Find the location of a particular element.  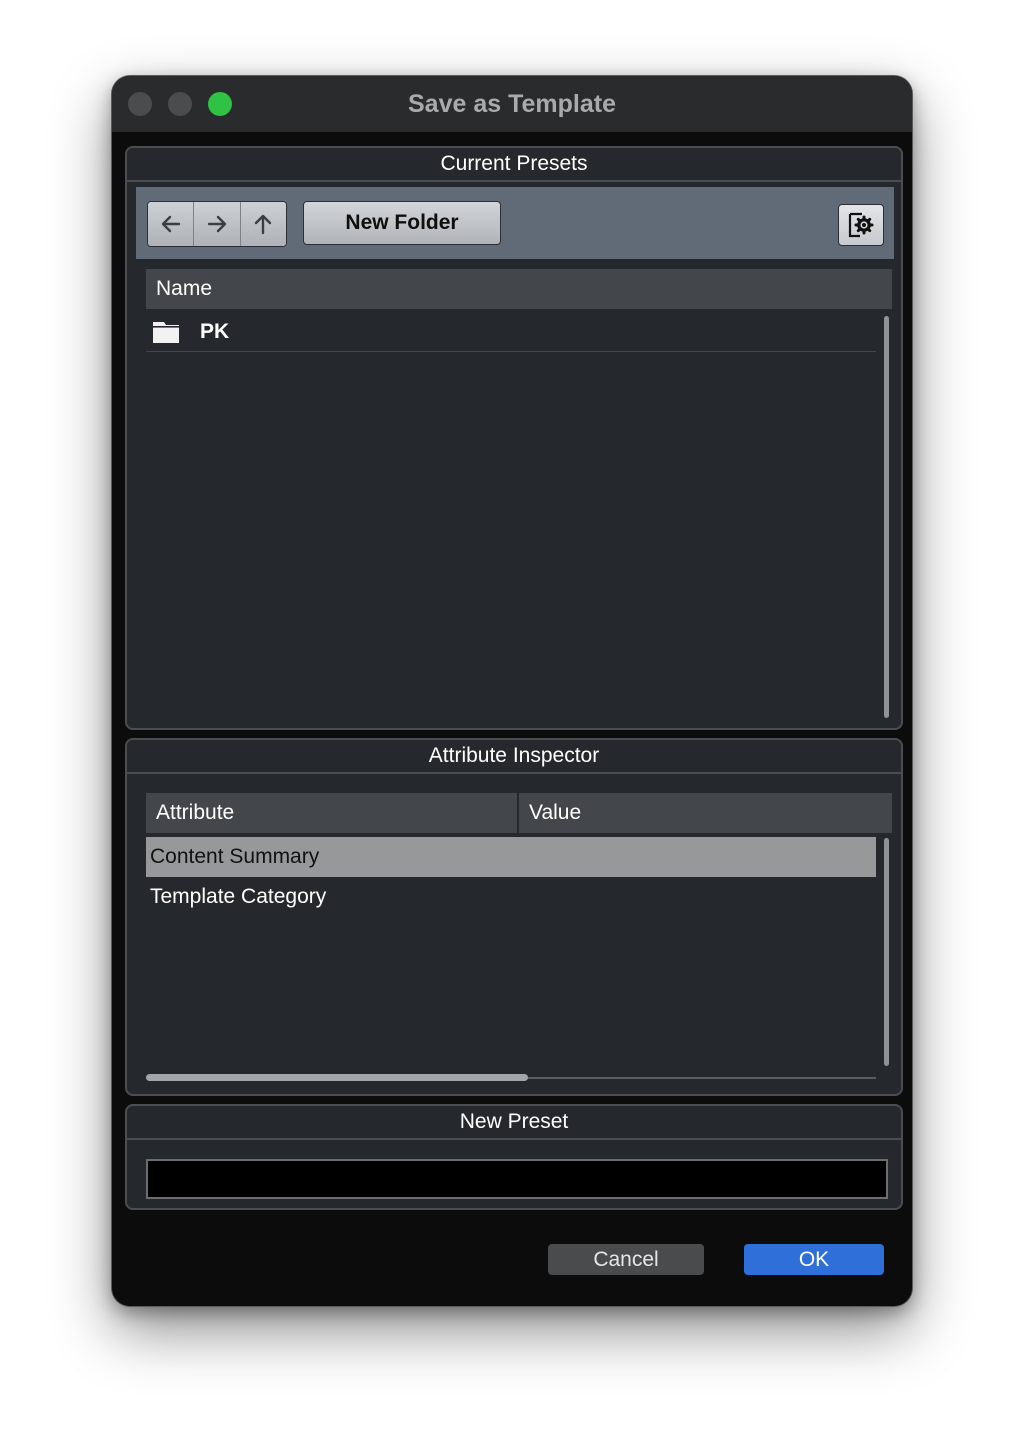

table-row: Template Category is located at coordinates (511, 897).